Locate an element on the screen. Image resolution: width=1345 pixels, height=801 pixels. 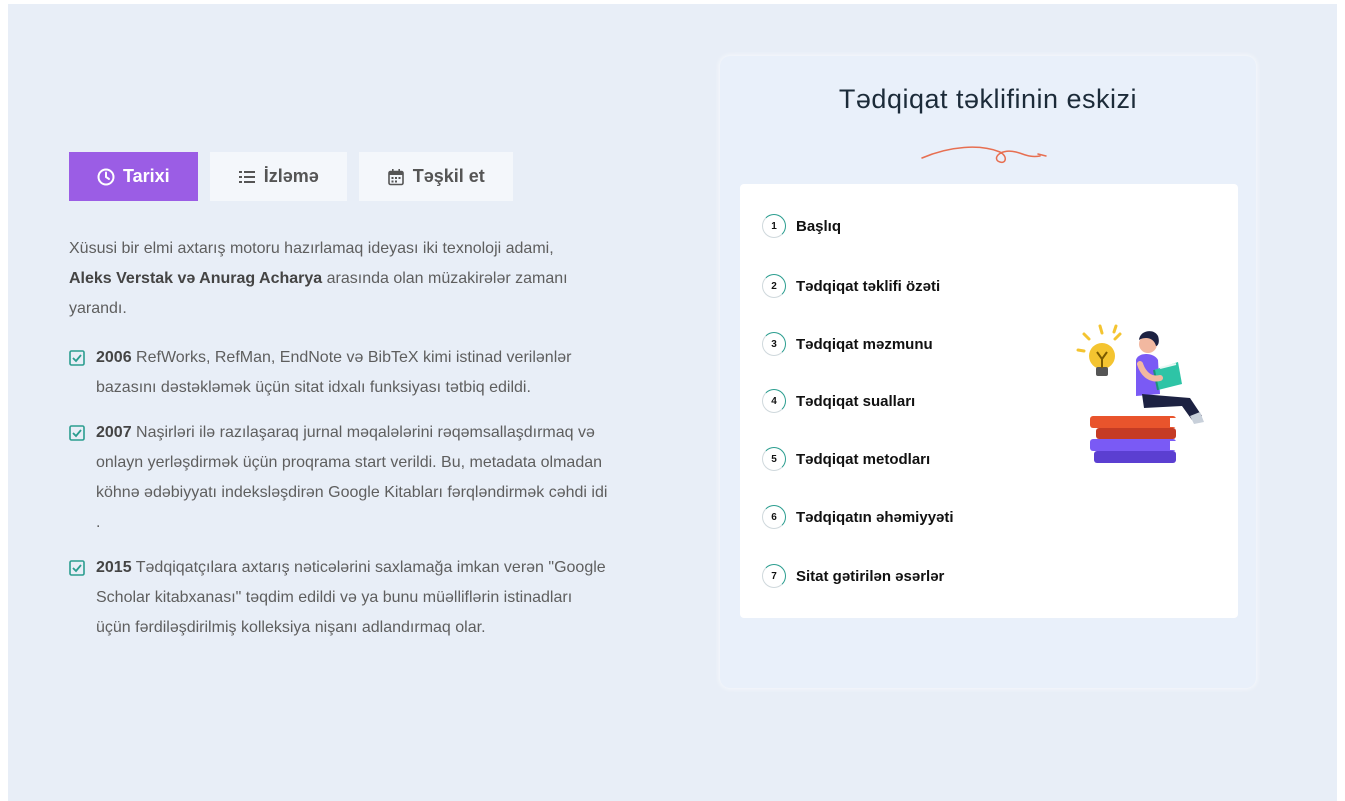
history-tabs: Tarixi İzləmə Təşkil et is located at coordinates (291, 176).